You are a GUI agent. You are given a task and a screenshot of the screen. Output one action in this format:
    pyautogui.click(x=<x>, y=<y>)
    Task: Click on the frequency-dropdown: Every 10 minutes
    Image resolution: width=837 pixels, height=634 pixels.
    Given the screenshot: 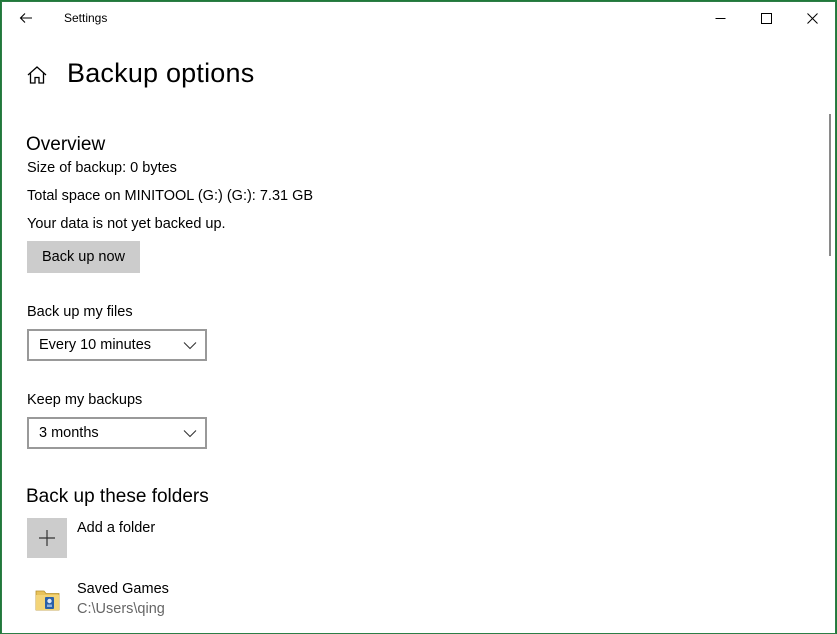 What is the action you would take?
    pyautogui.click(x=117, y=345)
    